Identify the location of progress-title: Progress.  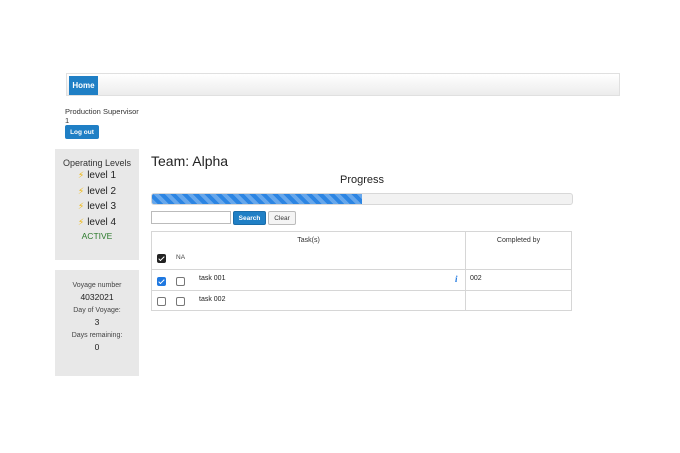
(362, 180).